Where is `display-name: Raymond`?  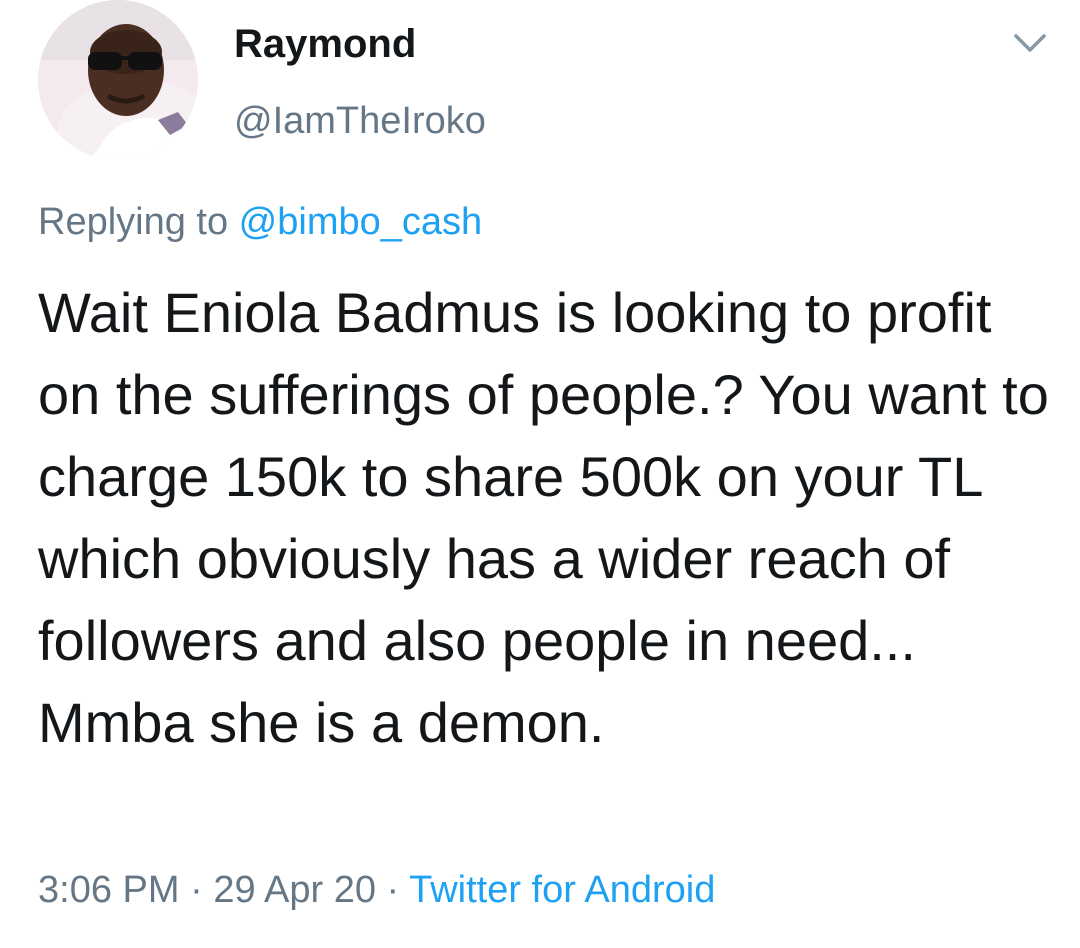 display-name: Raymond is located at coordinates (325, 44).